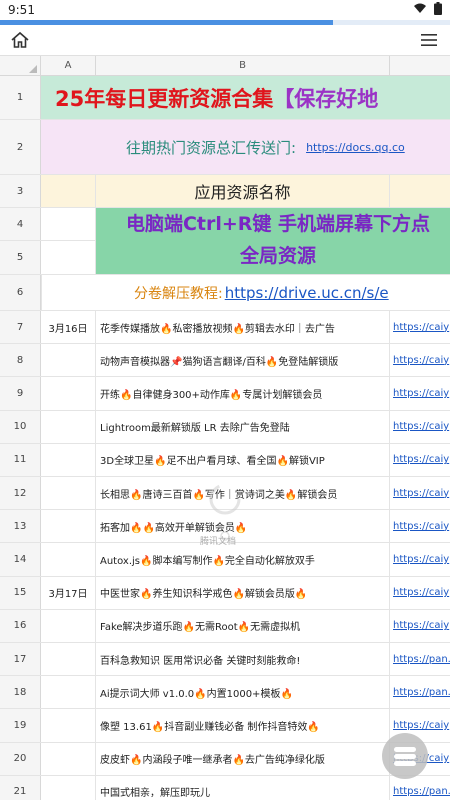 The width and height of the screenshot is (450, 800). What do you see at coordinates (273, 241) in the screenshot?
I see `notice-cell: 电脑端Ctrl+R键 手机端屏幕下方点 全局资源` at bounding box center [273, 241].